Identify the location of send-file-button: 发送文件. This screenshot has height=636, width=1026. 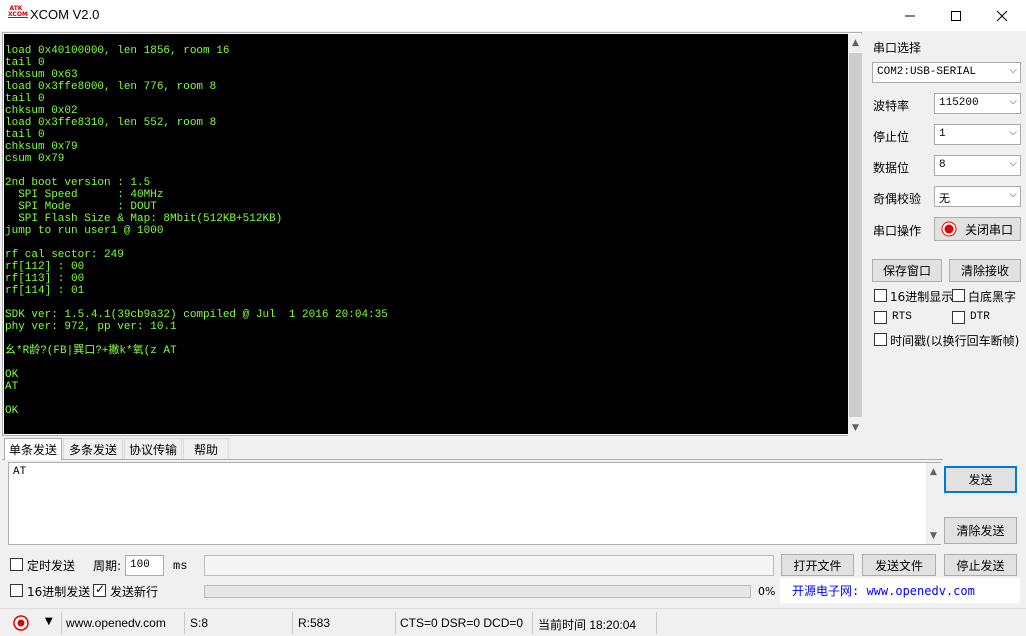
(899, 565).